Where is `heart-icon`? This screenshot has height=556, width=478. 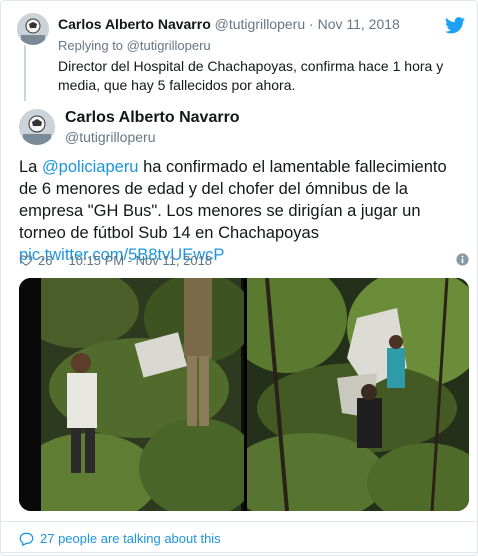 heart-icon is located at coordinates (26, 260).